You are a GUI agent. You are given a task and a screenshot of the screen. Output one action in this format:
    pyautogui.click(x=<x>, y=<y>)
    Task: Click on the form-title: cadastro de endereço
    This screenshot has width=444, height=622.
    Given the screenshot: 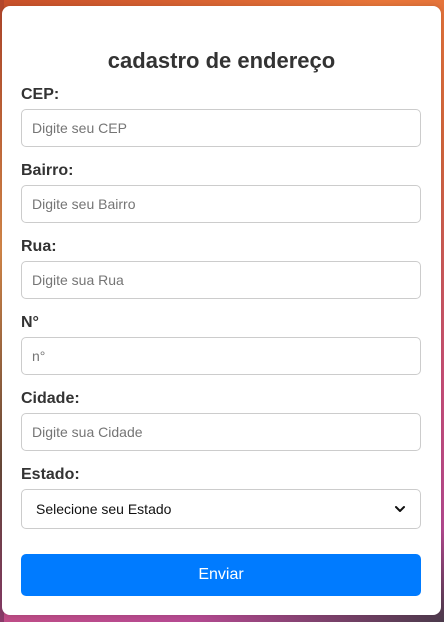 What is the action you would take?
    pyautogui.click(x=221, y=60)
    